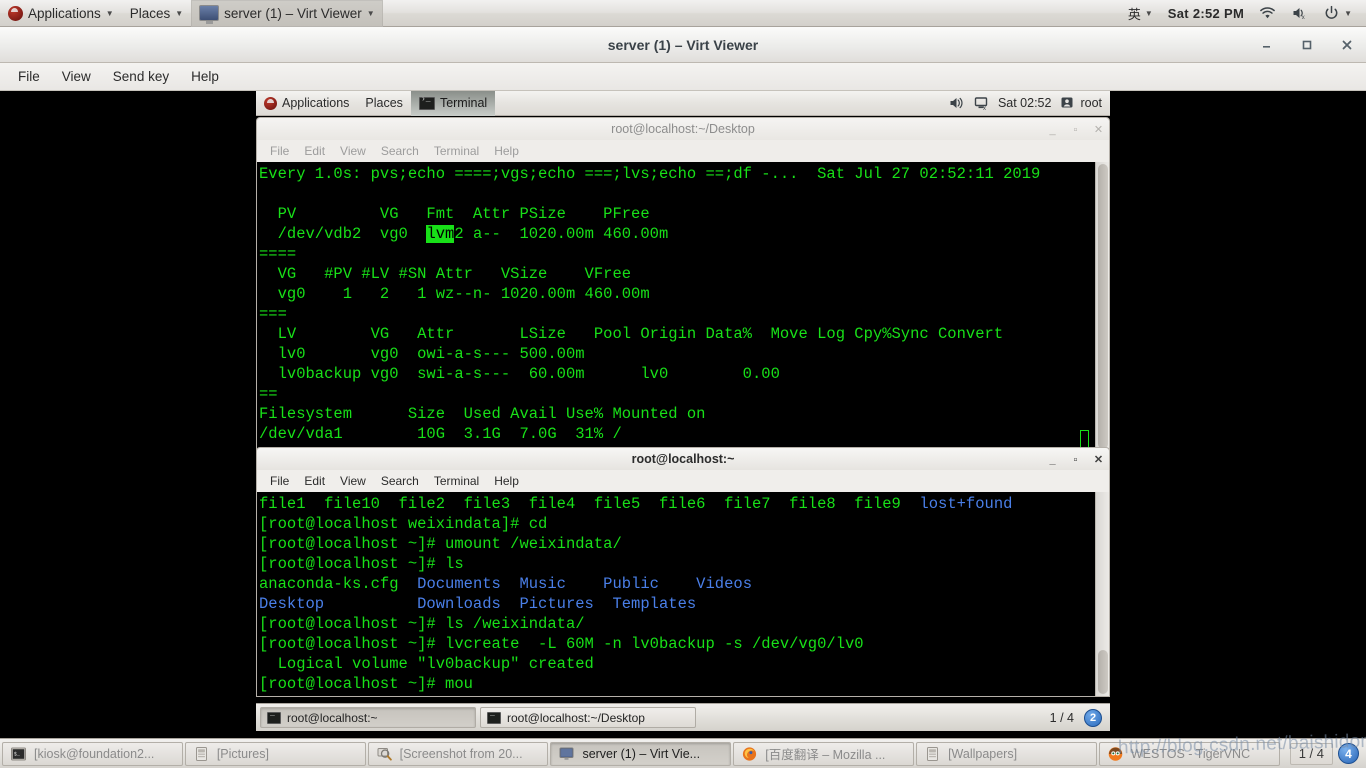 This screenshot has width=1366, height=768. I want to click on host-workspace-badge: 4, so click(1348, 753).